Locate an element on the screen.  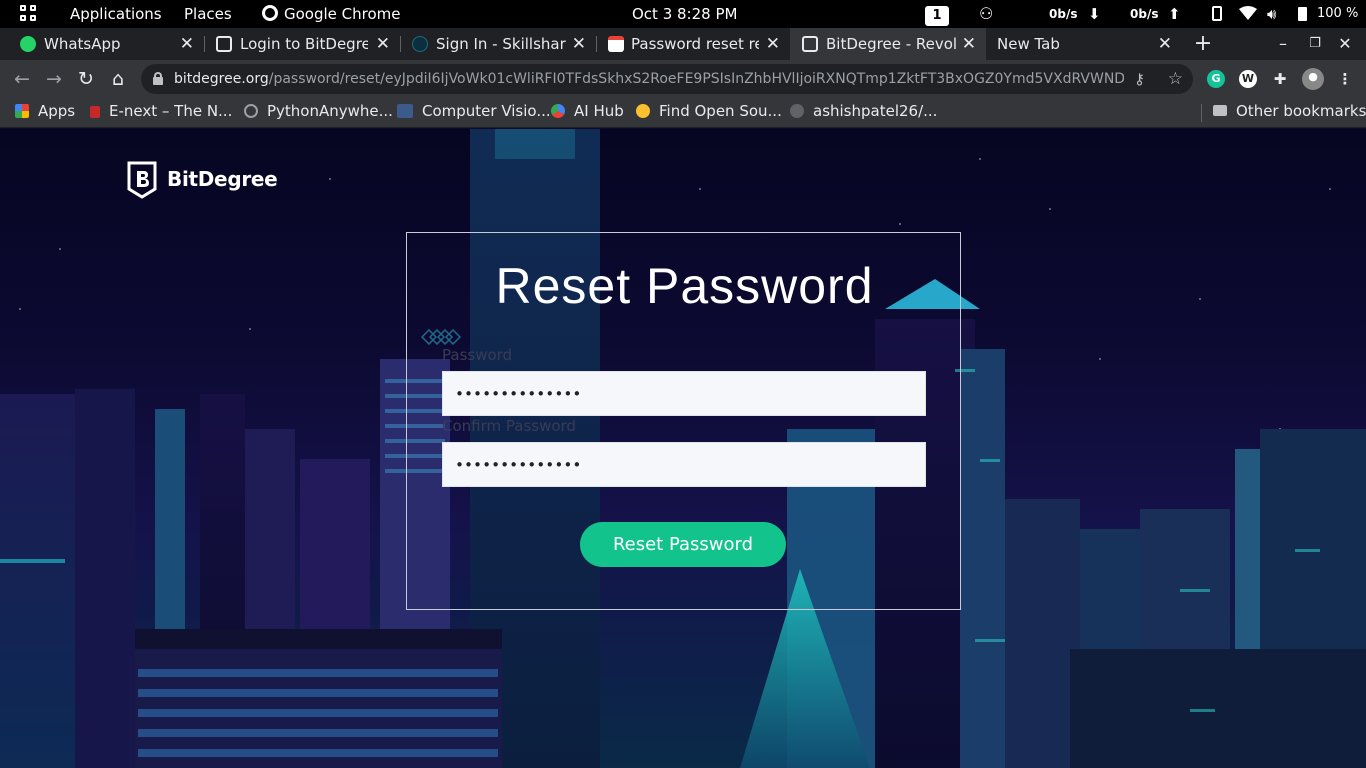
aihub-icon is located at coordinates (558, 111).